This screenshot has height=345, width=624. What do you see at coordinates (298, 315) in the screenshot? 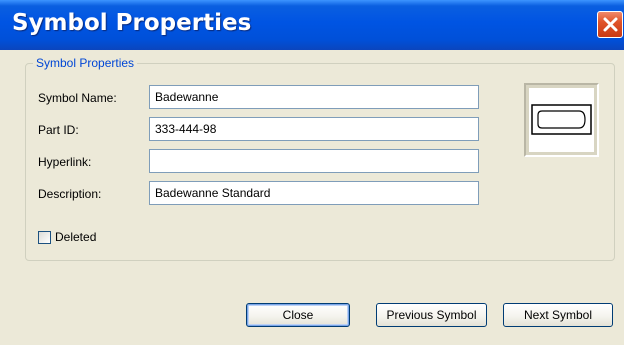
I see `close-button: Close` at bounding box center [298, 315].